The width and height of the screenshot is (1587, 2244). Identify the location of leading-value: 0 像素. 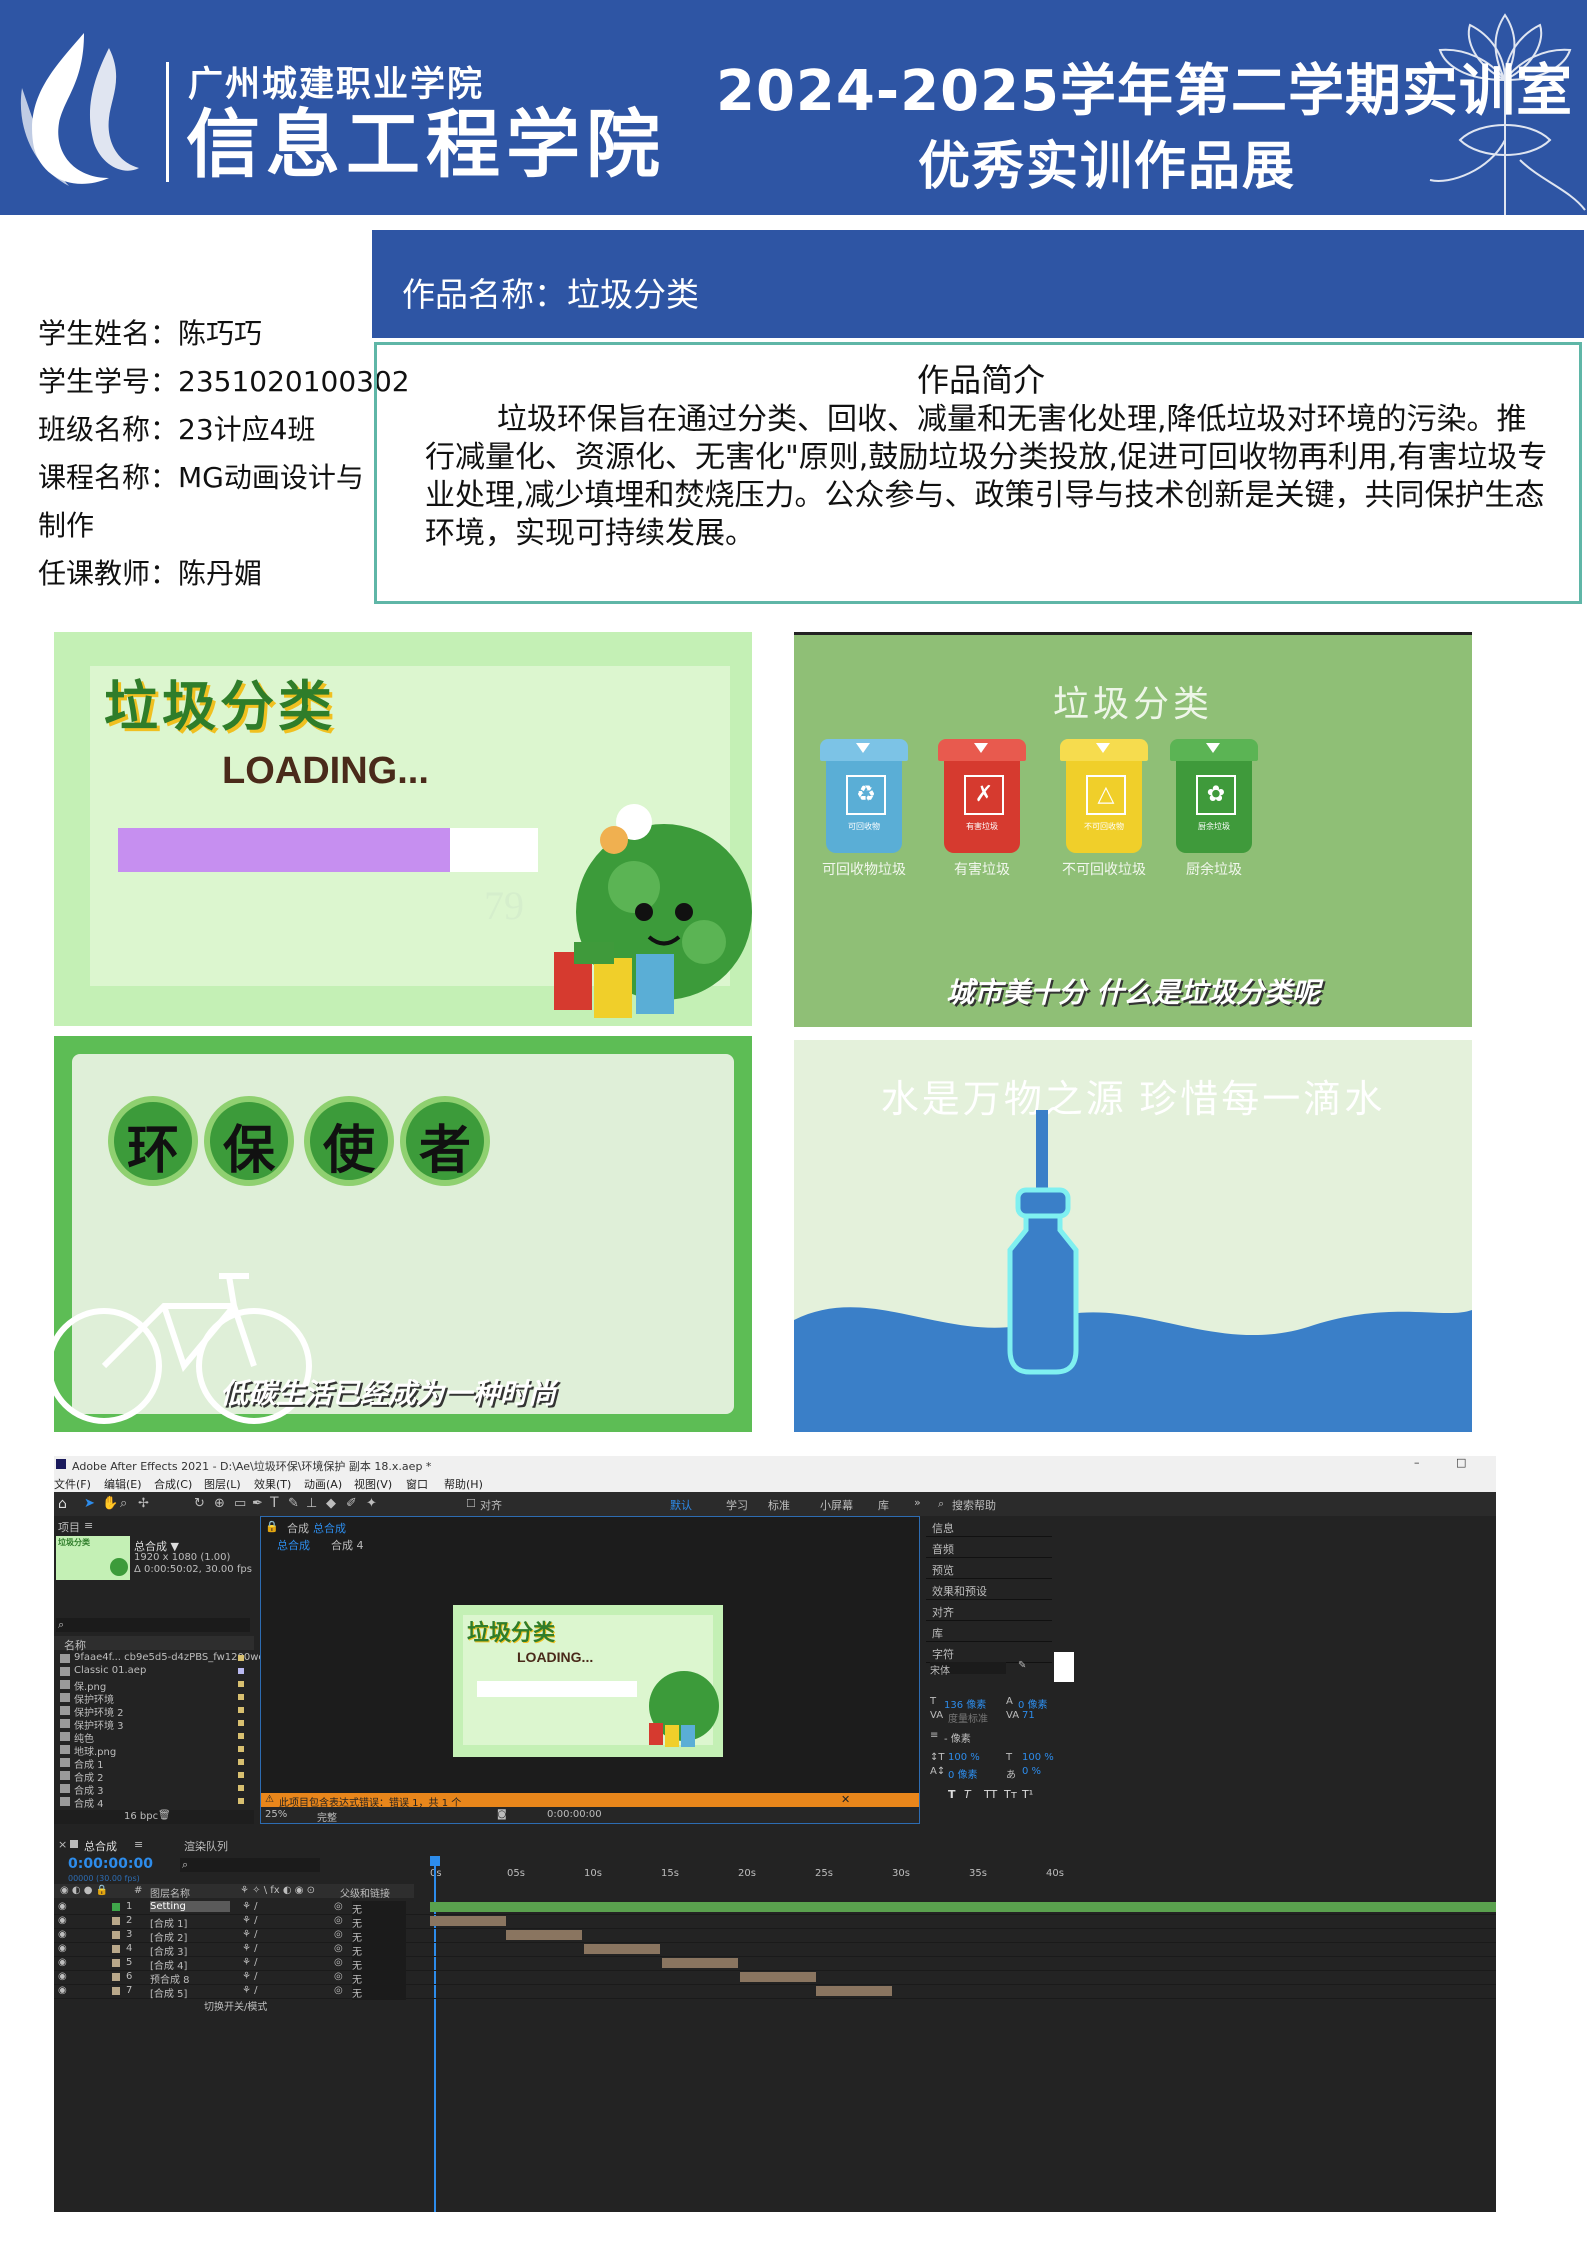
(1033, 1703).